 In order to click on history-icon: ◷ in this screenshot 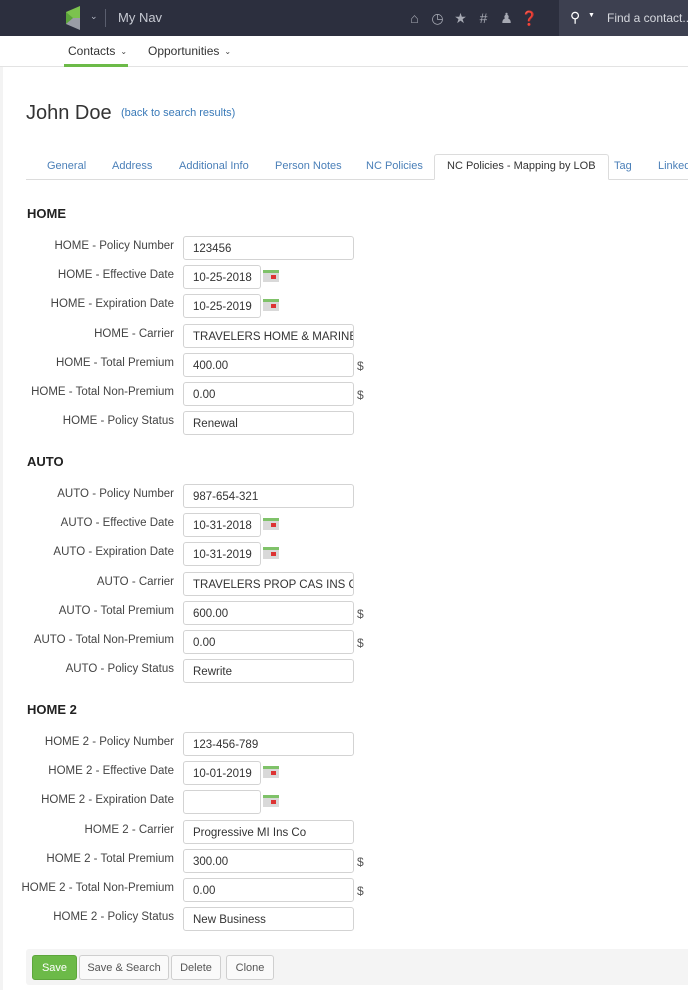, I will do `click(437, 17)`.